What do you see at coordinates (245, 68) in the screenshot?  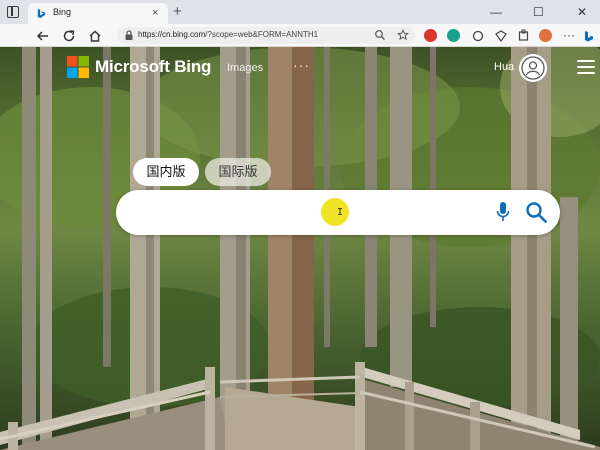 I see `nav-images-link: Images` at bounding box center [245, 68].